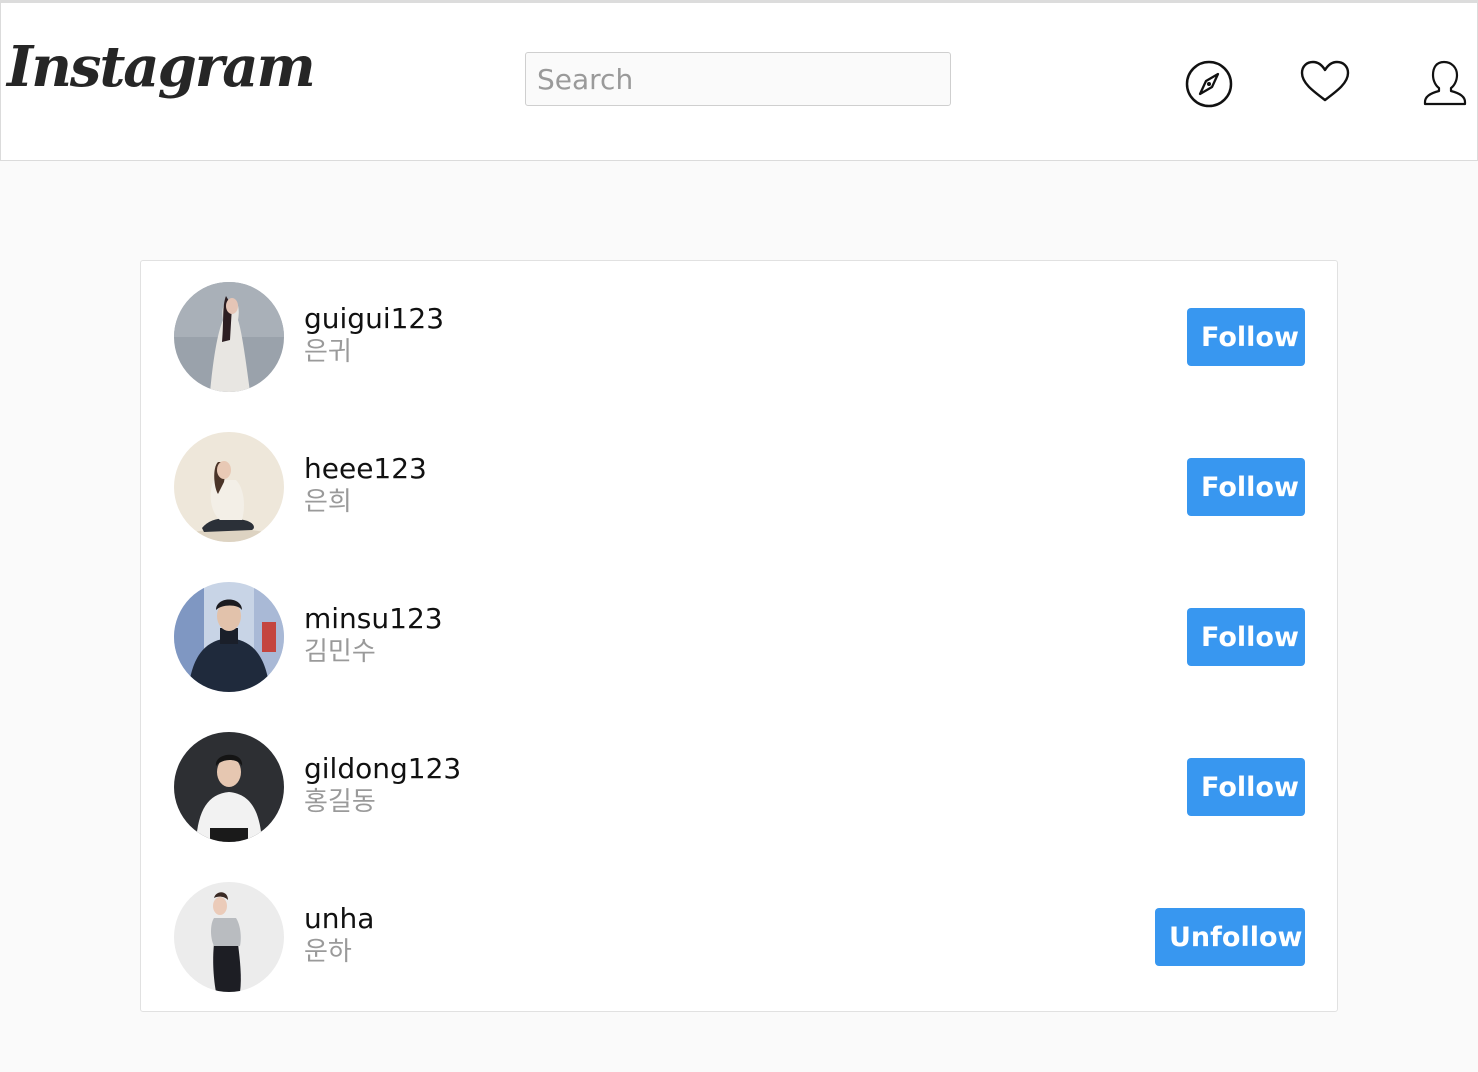  I want to click on full-name: 은귀, so click(328, 352).